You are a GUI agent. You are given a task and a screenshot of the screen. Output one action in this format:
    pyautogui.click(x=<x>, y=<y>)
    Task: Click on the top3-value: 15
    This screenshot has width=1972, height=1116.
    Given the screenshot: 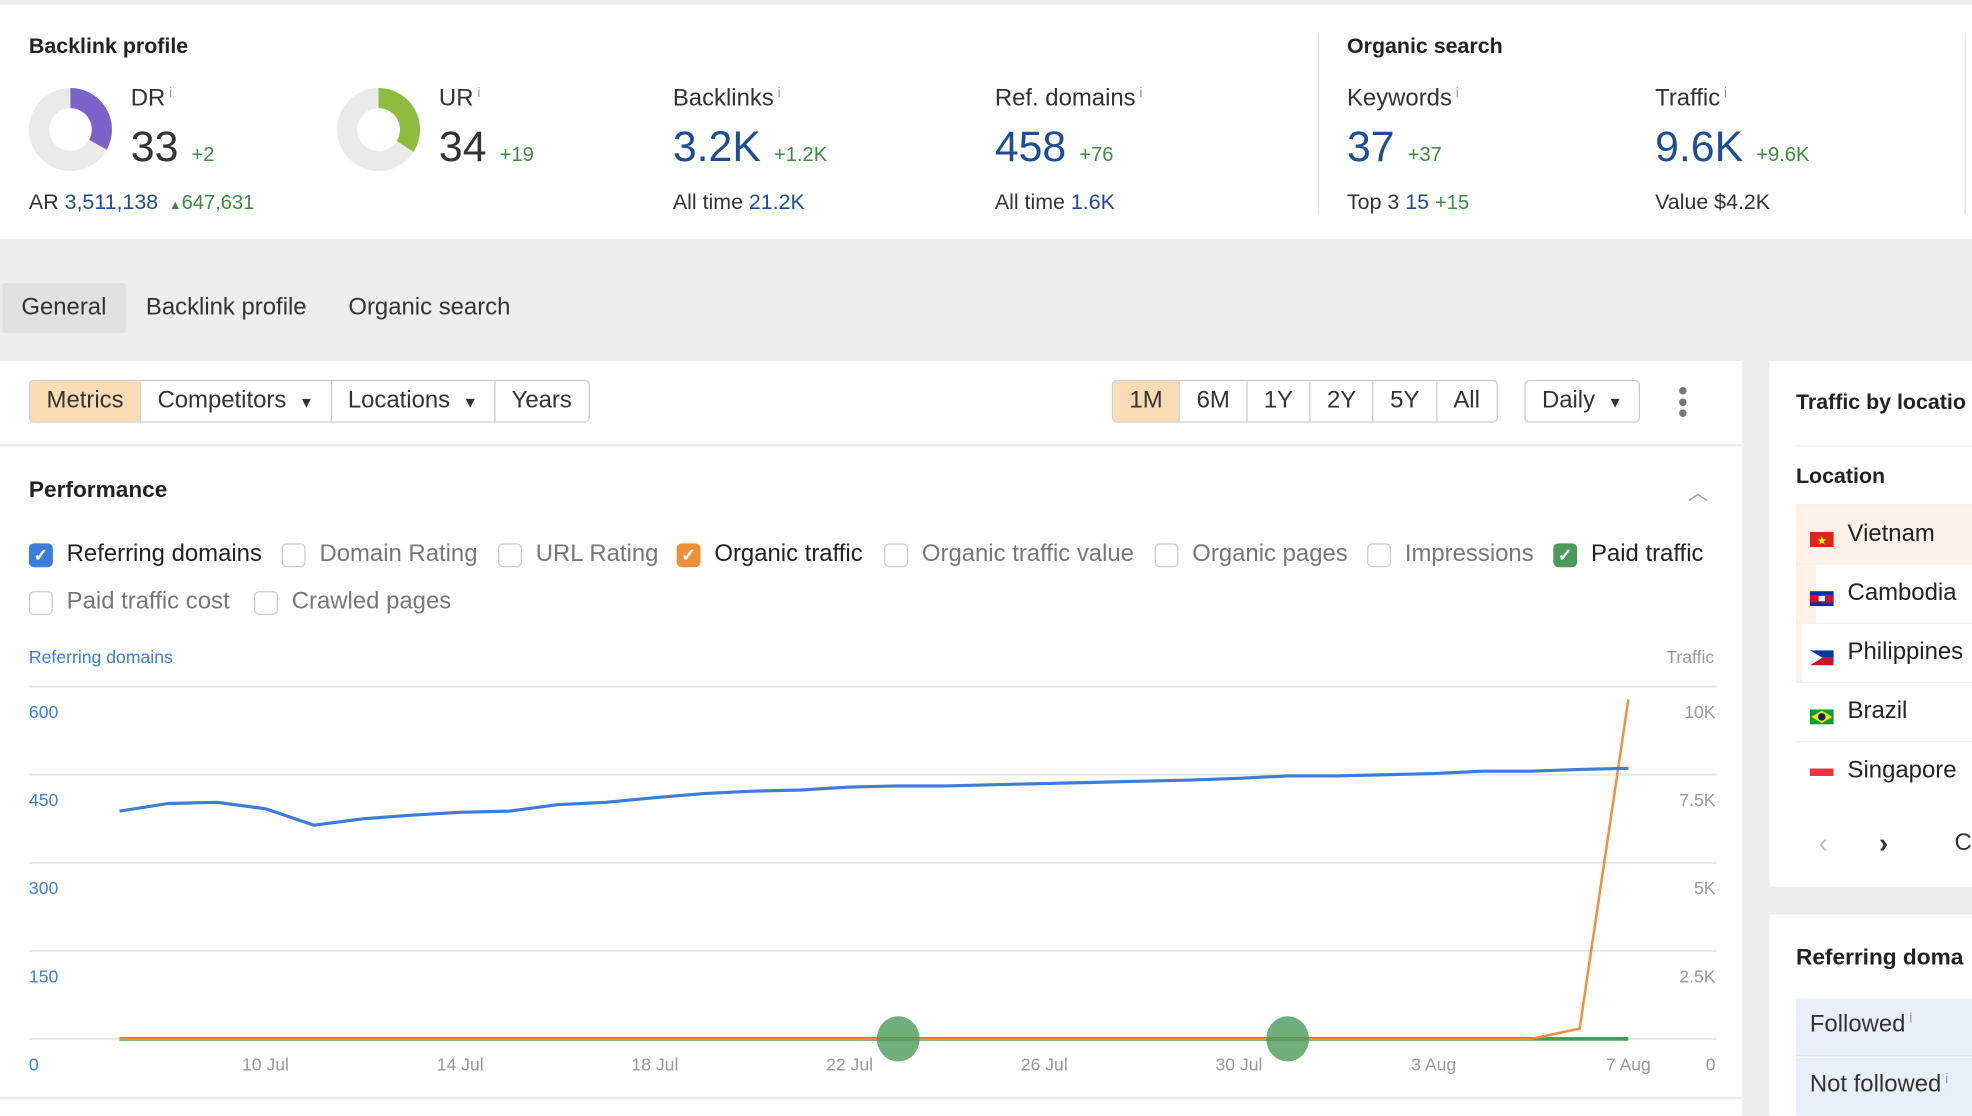 What is the action you would take?
    pyautogui.click(x=1417, y=202)
    